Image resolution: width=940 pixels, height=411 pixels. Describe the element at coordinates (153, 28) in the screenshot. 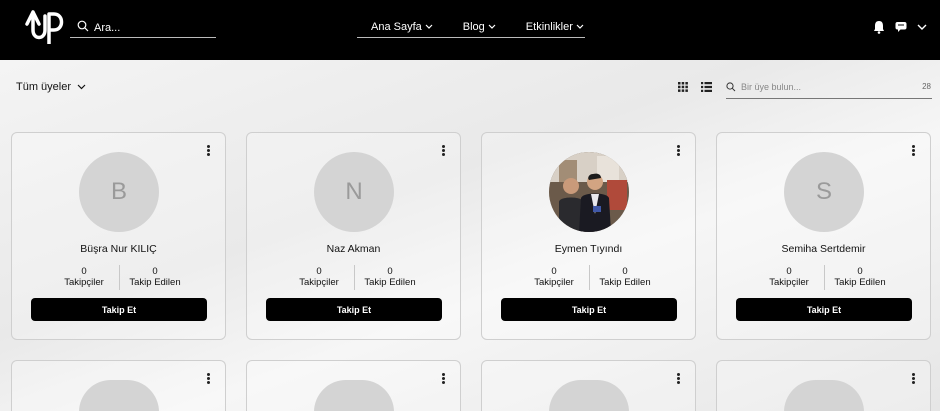

I see `search-input` at that location.